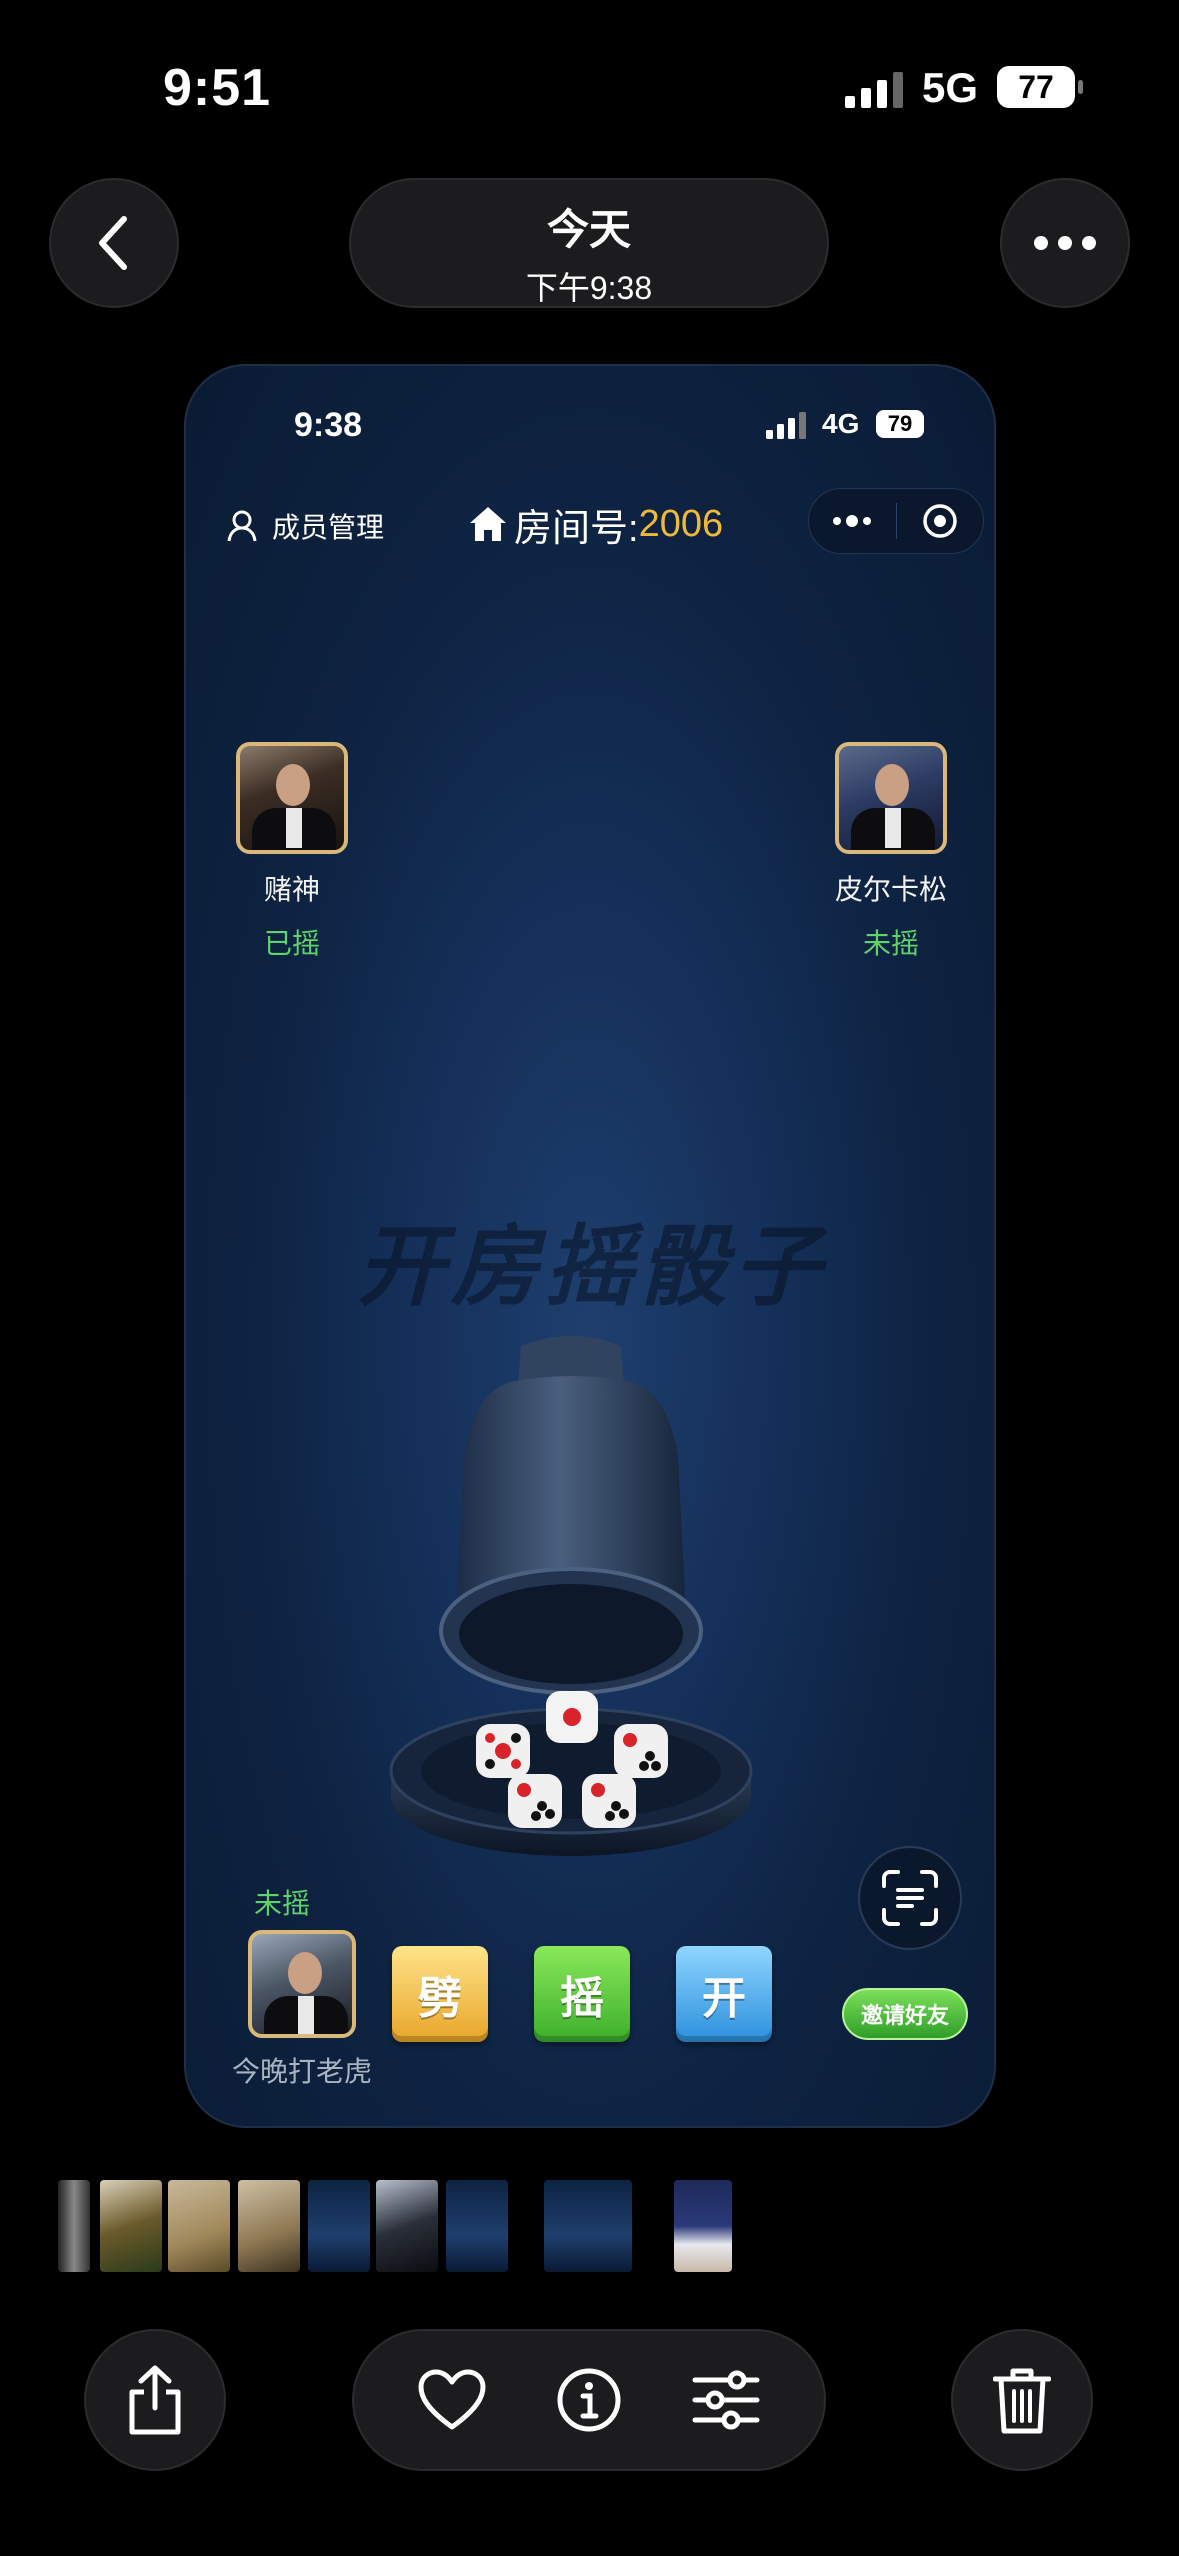 The image size is (1179, 2556). I want to click on favorite-button, so click(452, 2400).